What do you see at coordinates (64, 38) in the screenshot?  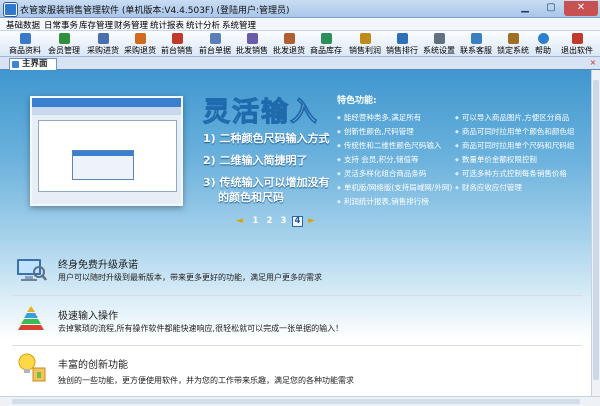 I see `member-icon` at bounding box center [64, 38].